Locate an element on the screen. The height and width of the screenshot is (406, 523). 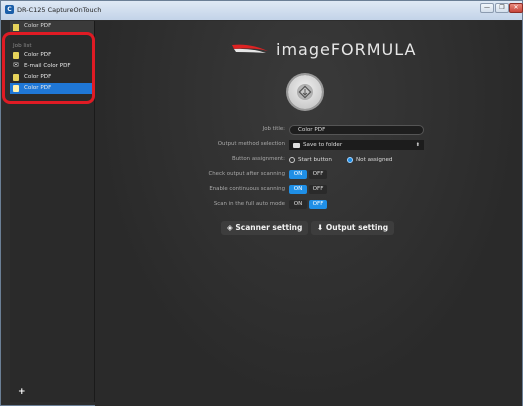
scanner-setting-button: ◈ Scanner setting is located at coordinates (265, 228).